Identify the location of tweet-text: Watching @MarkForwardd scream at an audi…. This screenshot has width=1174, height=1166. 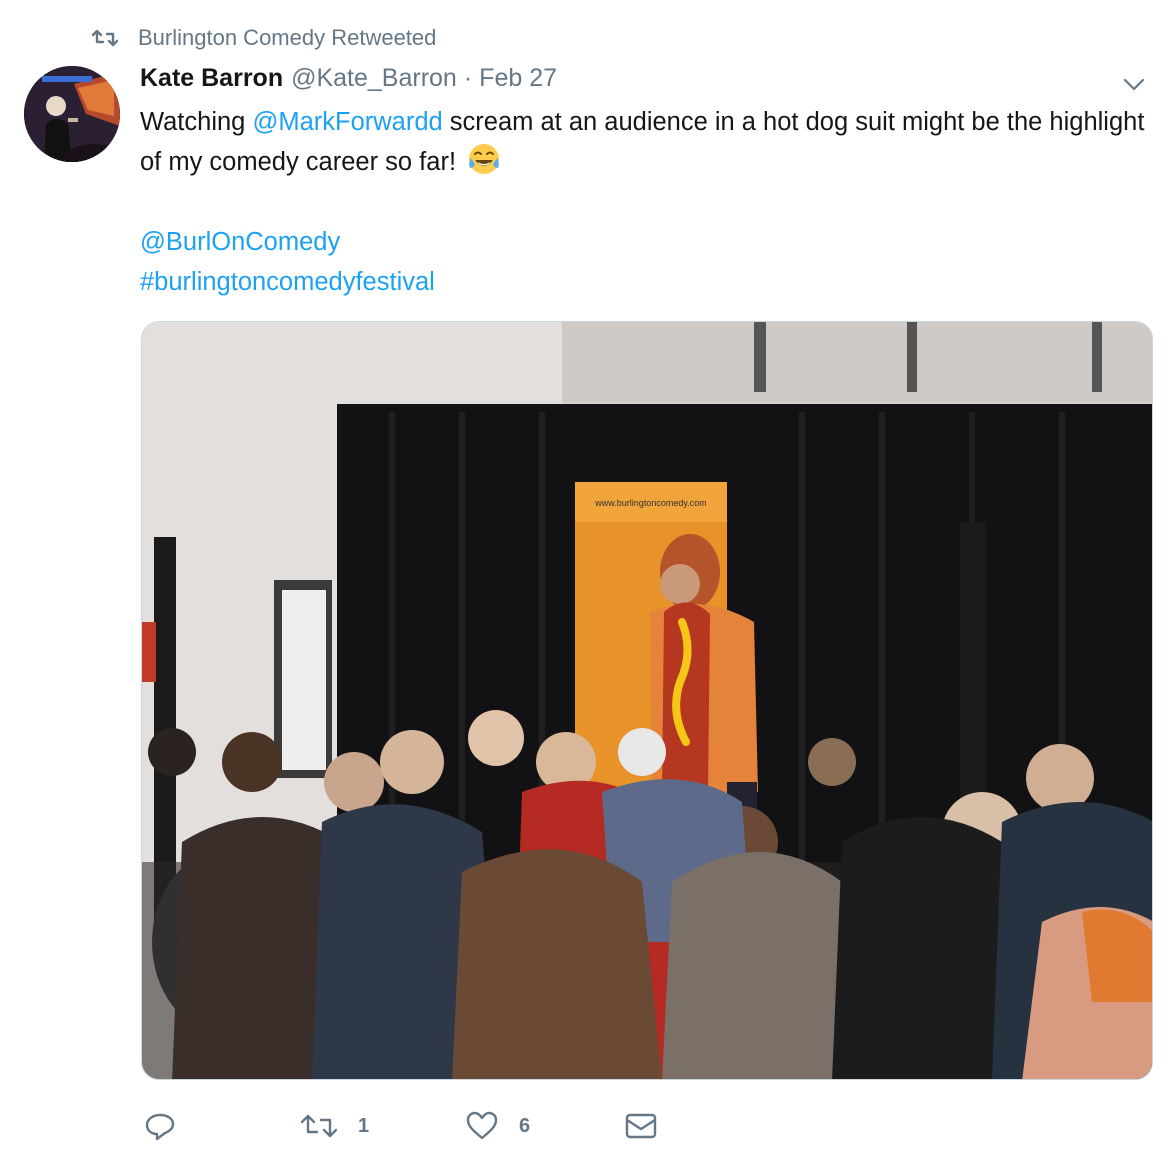
(645, 145).